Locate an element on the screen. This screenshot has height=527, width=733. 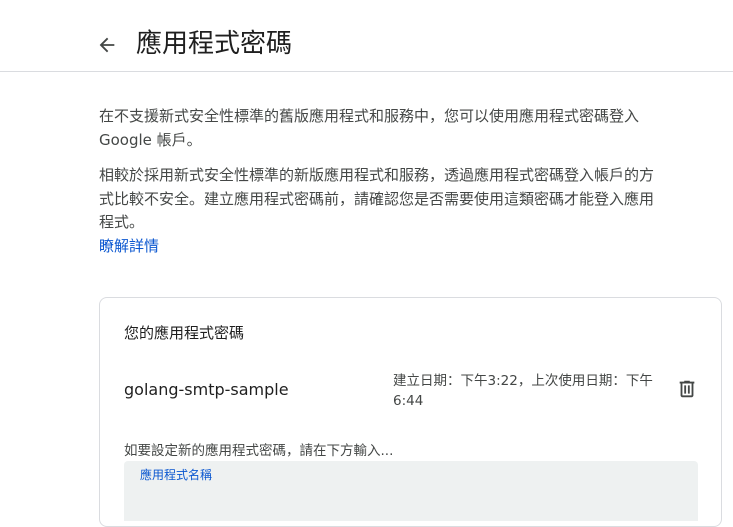
password-dates: 建立日期：下午3:22，上次使用日期：下午 6:44 is located at coordinates (523, 391).